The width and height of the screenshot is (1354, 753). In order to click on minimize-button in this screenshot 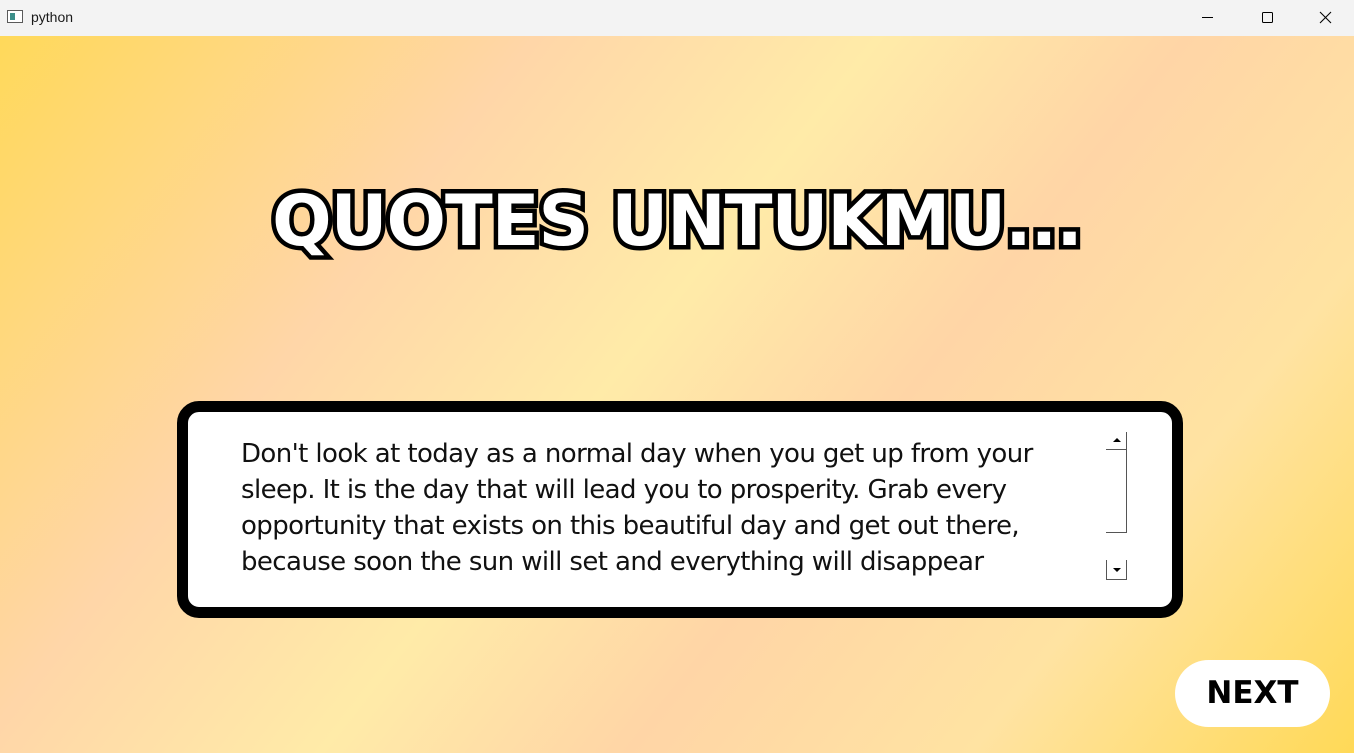, I will do `click(1208, 18)`.